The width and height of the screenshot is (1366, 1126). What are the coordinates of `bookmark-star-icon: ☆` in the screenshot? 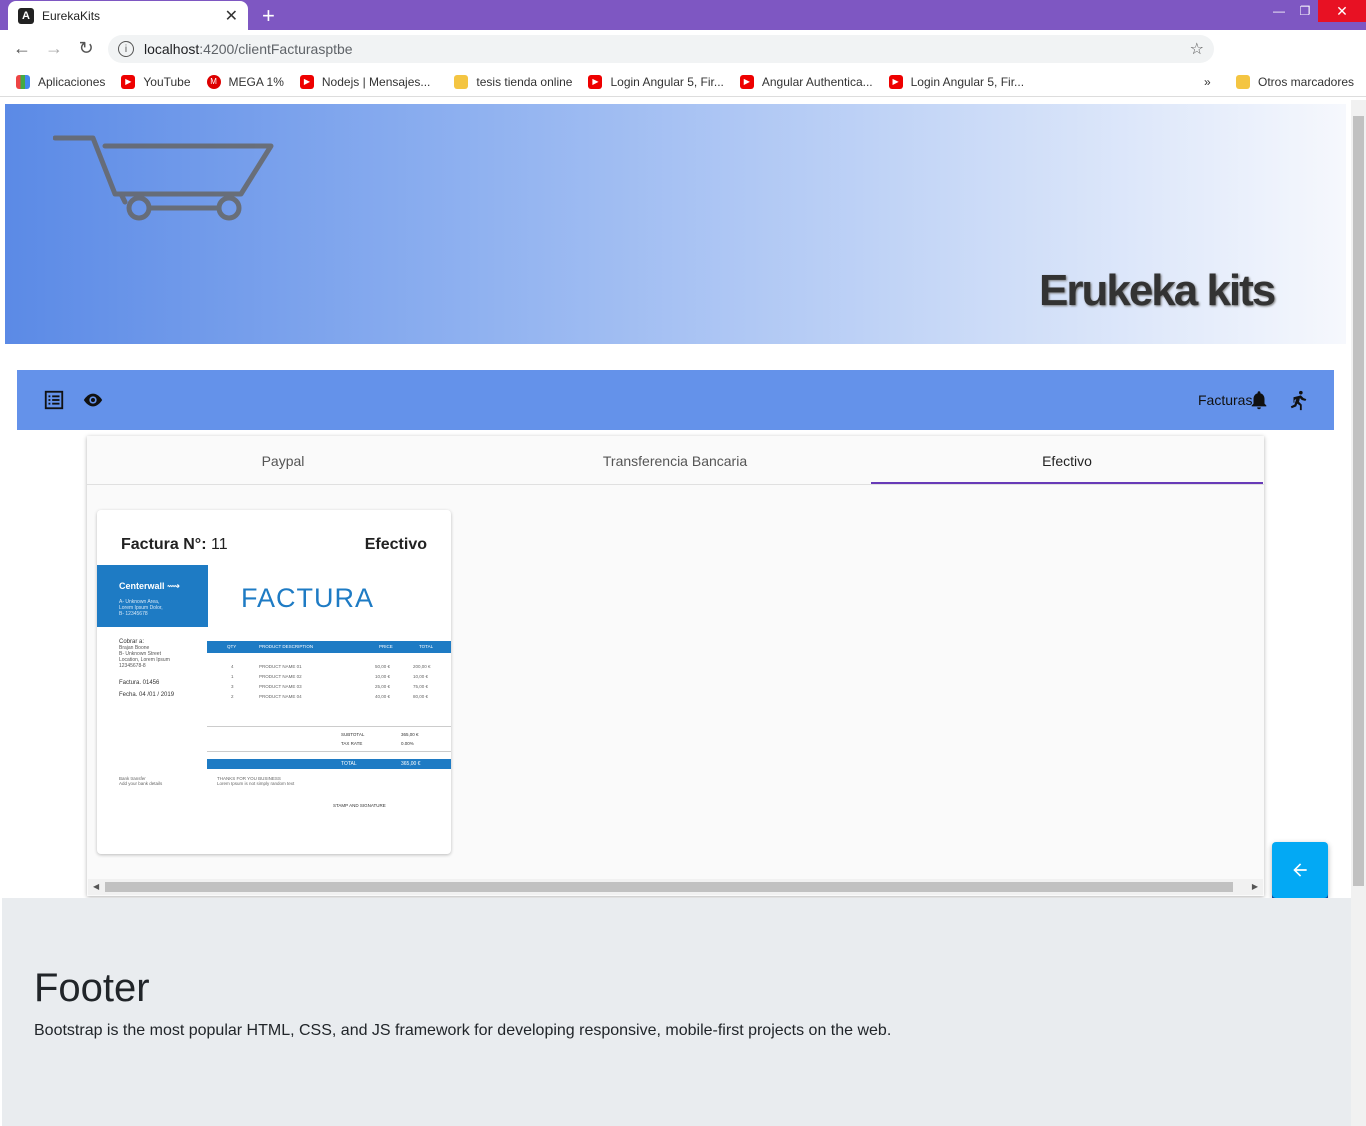 It's located at (1197, 49).